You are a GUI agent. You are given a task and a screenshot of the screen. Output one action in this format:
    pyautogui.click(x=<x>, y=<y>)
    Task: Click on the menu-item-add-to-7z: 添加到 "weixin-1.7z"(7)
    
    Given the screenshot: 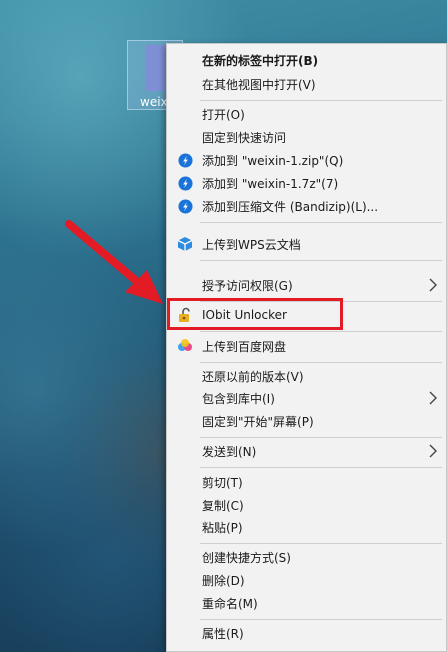 What is the action you would take?
    pyautogui.click(x=306, y=183)
    